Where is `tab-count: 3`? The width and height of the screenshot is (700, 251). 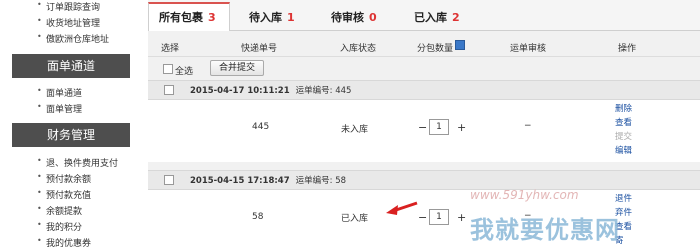 tab-count: 3 is located at coordinates (212, 17).